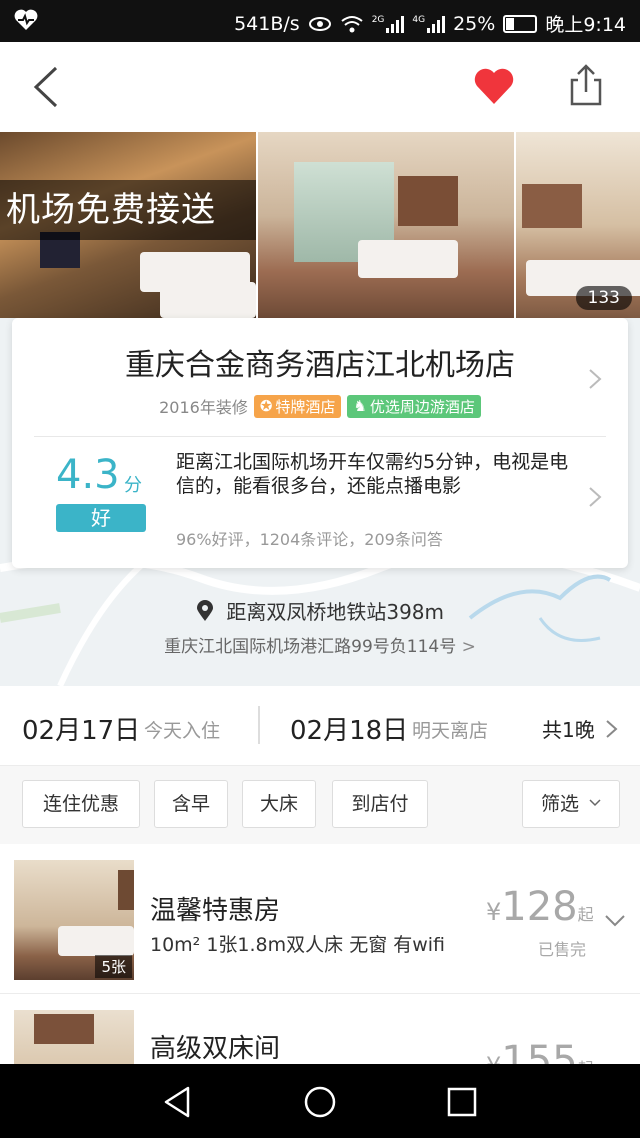 The height and width of the screenshot is (1138, 640). What do you see at coordinates (298, 945) in the screenshot?
I see `room-description: 10m² 1张1.8m双人床 无窗 有wifi` at bounding box center [298, 945].